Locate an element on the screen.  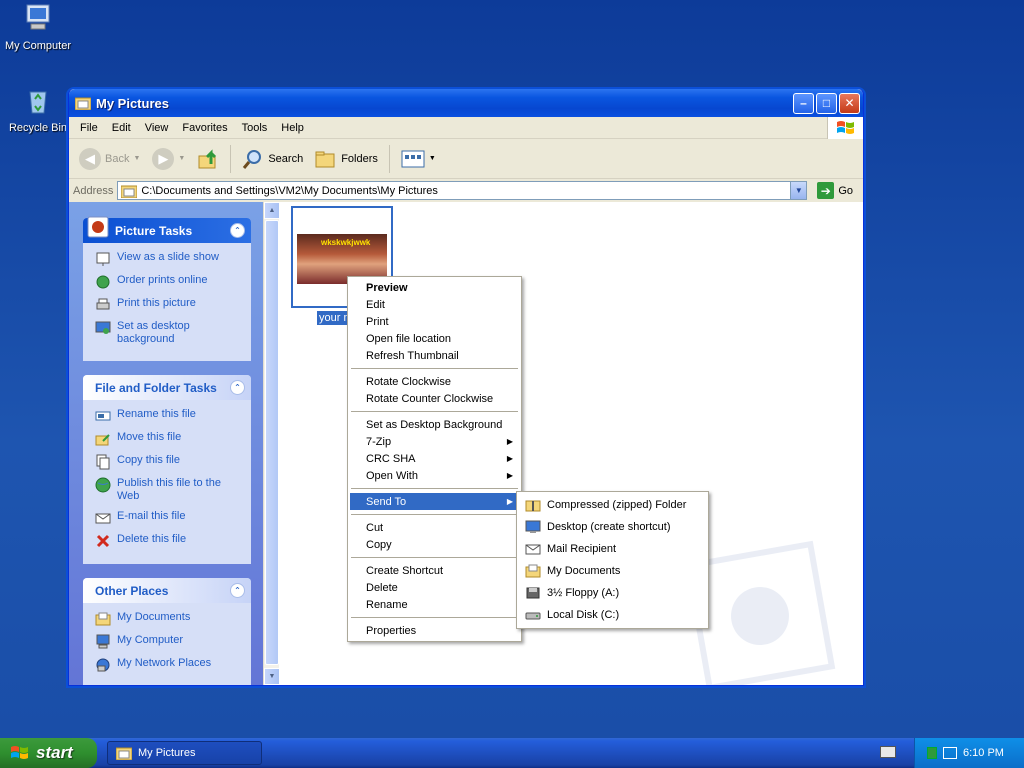
task-order-prints: Order prints online is located at coordinates (169, 282).